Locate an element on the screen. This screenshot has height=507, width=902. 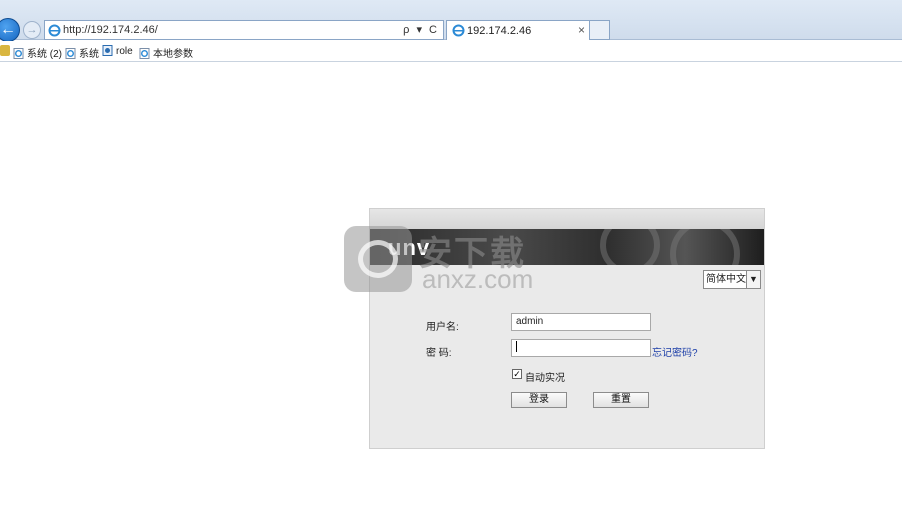
forward-button: → is located at coordinates (32, 30).